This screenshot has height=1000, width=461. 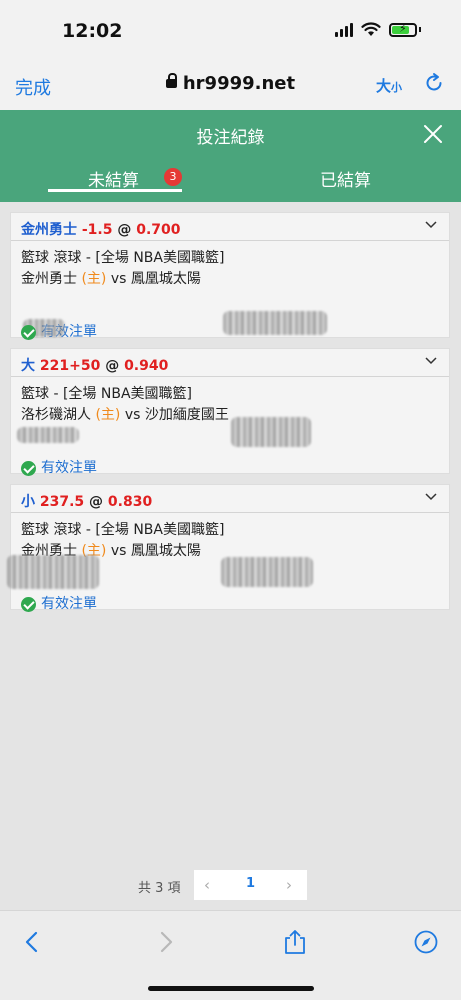 What do you see at coordinates (113, 178) in the screenshot?
I see `tab-unsettled: 未結算` at bounding box center [113, 178].